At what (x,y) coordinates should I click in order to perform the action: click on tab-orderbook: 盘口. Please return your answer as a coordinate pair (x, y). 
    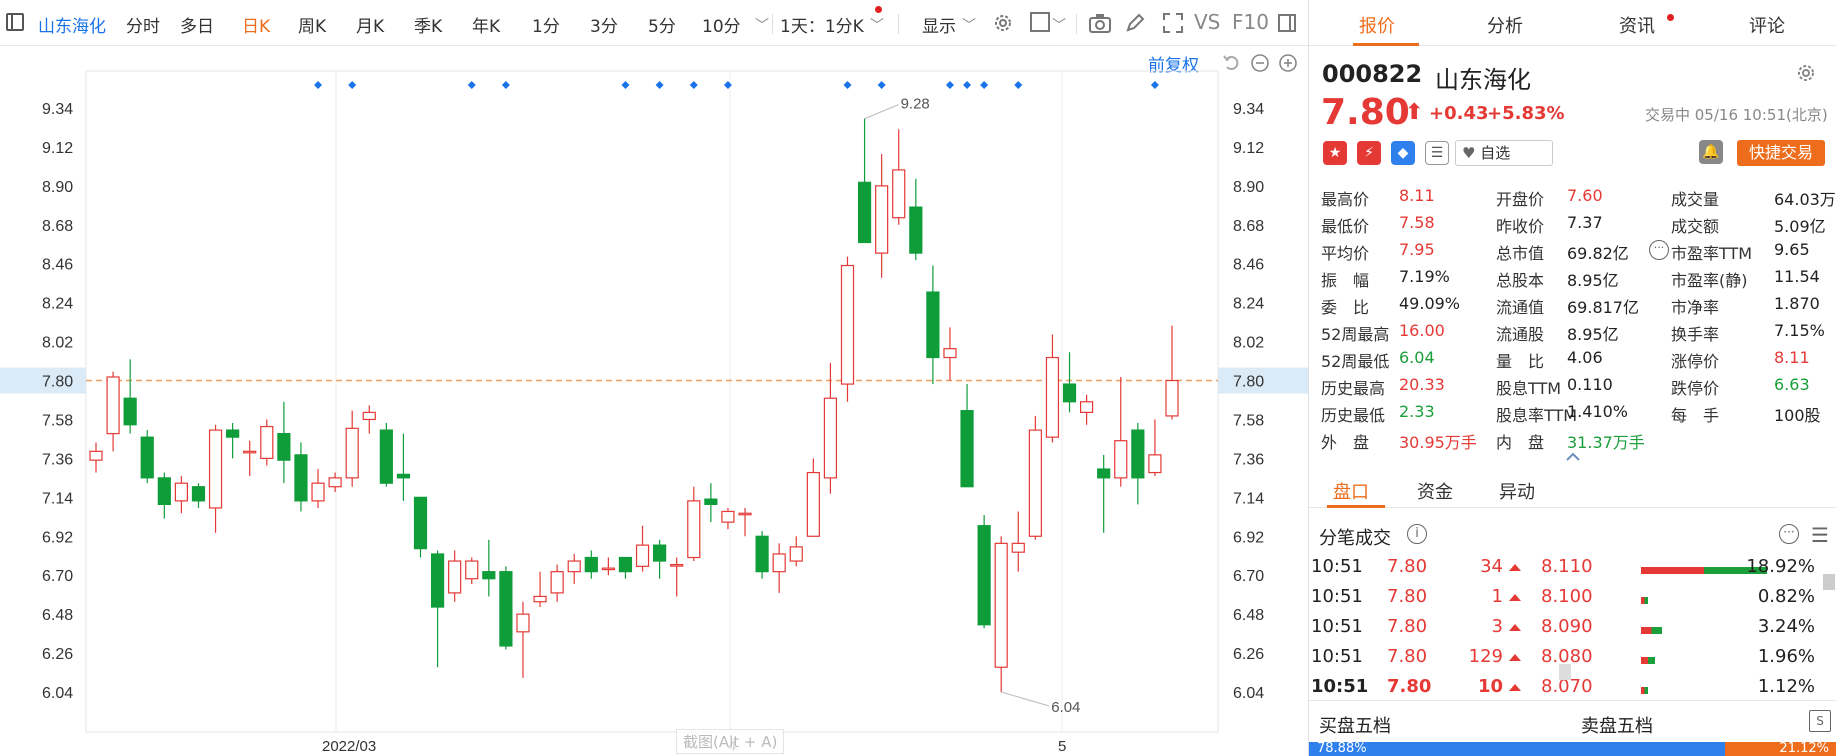
    Looking at the image, I should click on (1351, 491).